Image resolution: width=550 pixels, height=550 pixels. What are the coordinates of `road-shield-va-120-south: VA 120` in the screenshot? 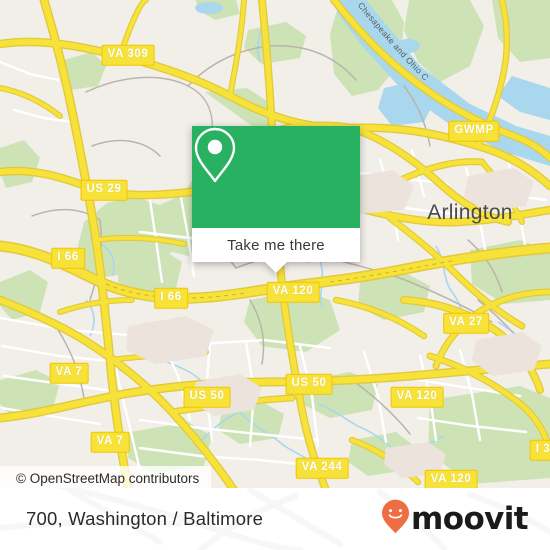 It's located at (451, 479).